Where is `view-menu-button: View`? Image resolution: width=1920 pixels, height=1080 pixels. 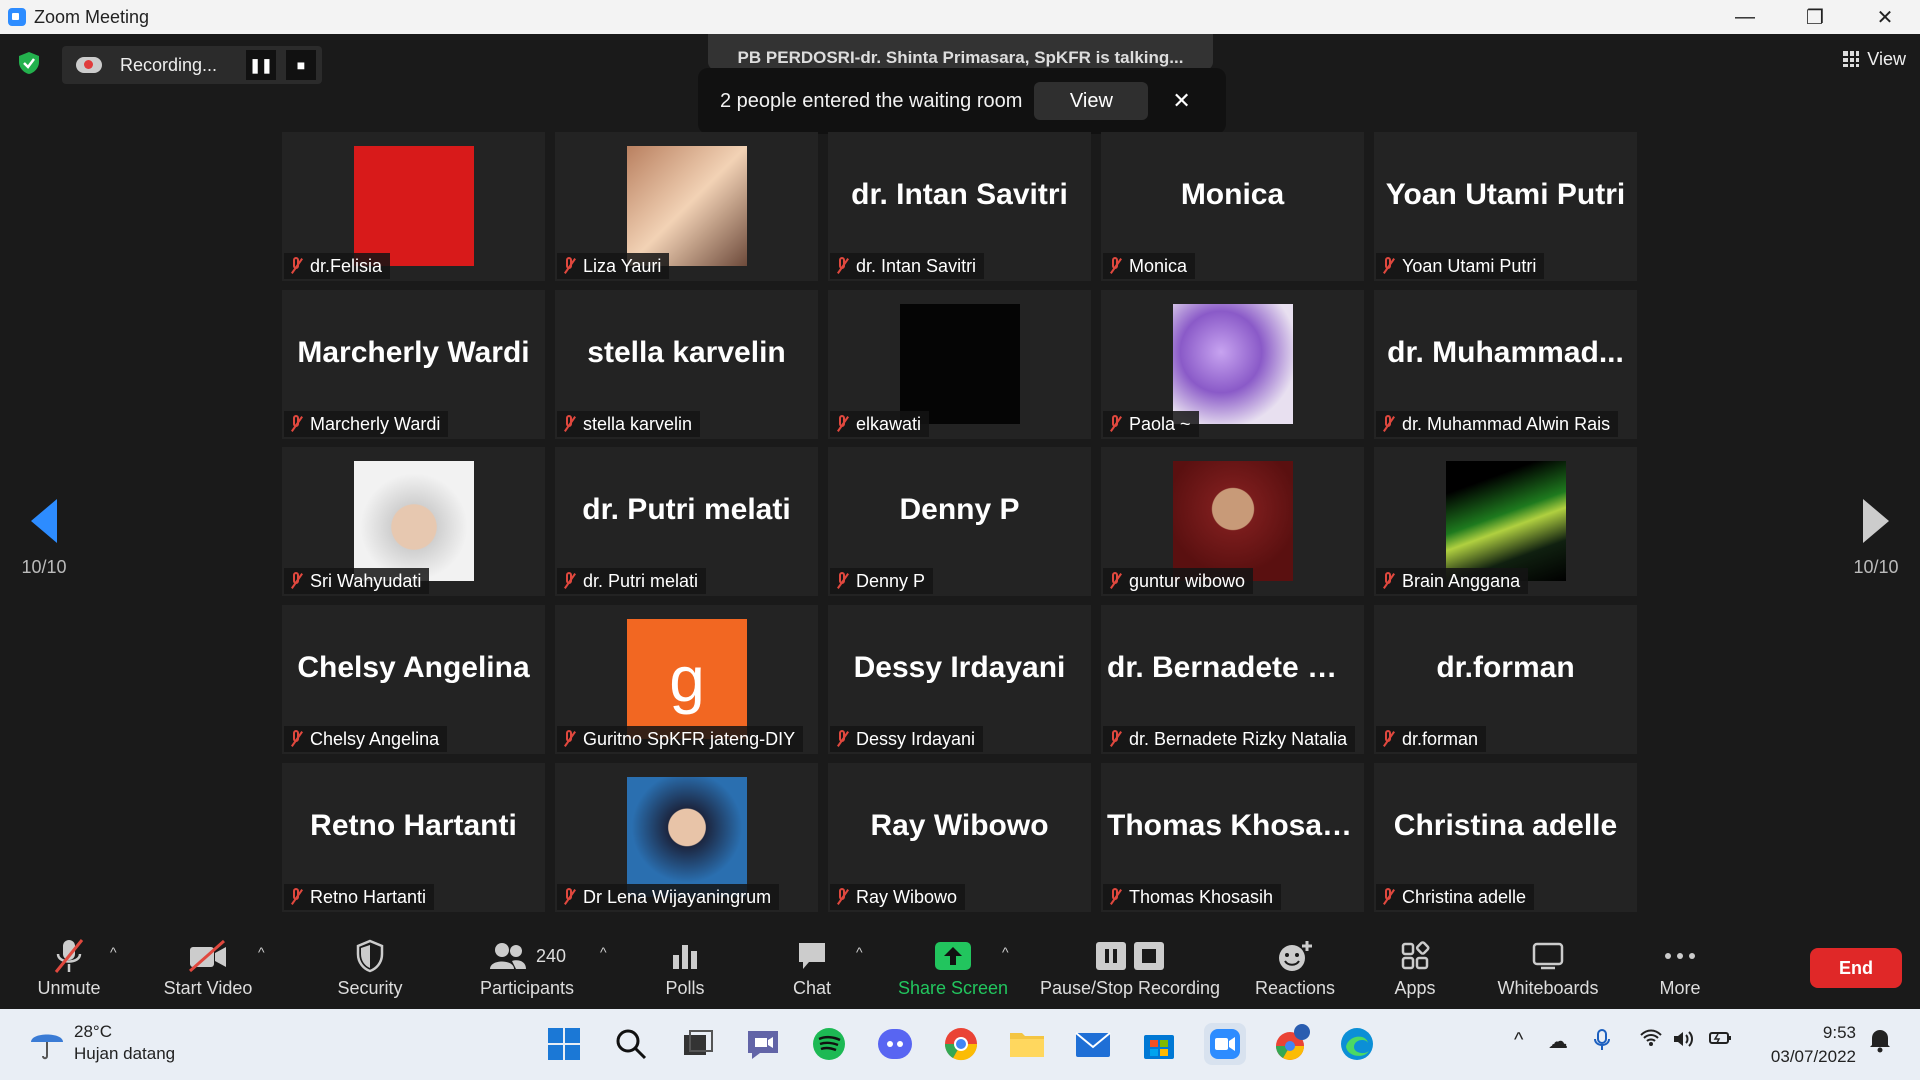 view-menu-button: View is located at coordinates (1874, 59).